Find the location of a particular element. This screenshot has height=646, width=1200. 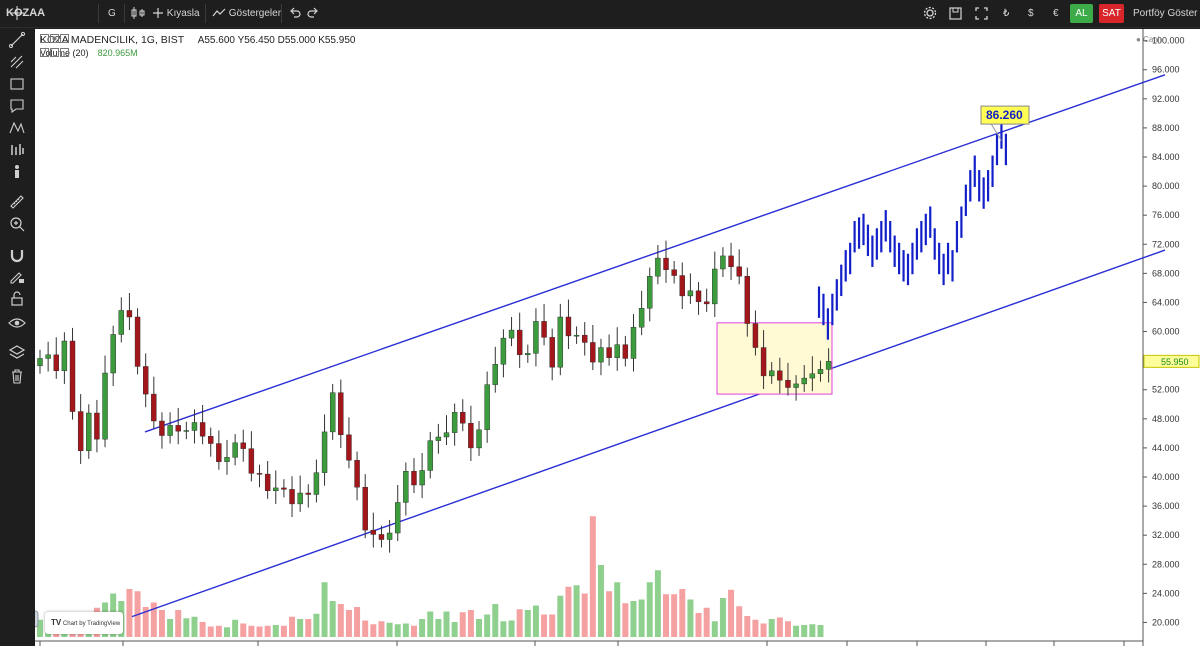

sell-button: SAT is located at coordinates (1111, 13).